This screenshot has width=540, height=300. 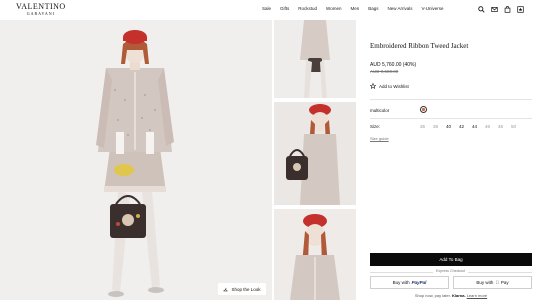 I want to click on hanger-icon, so click(x=226, y=289).